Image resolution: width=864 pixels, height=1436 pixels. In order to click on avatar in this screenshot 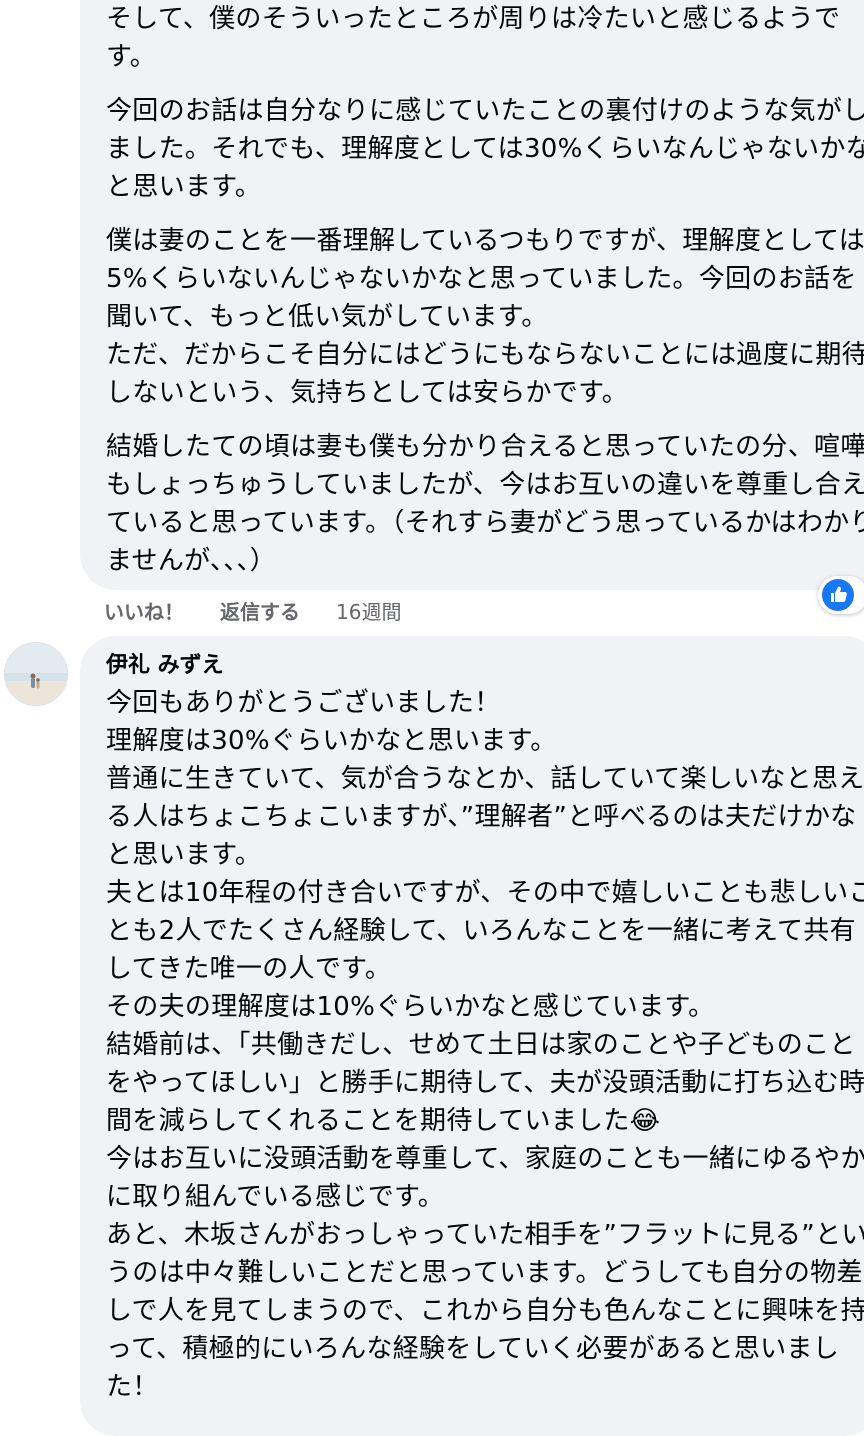, I will do `click(36, 674)`.